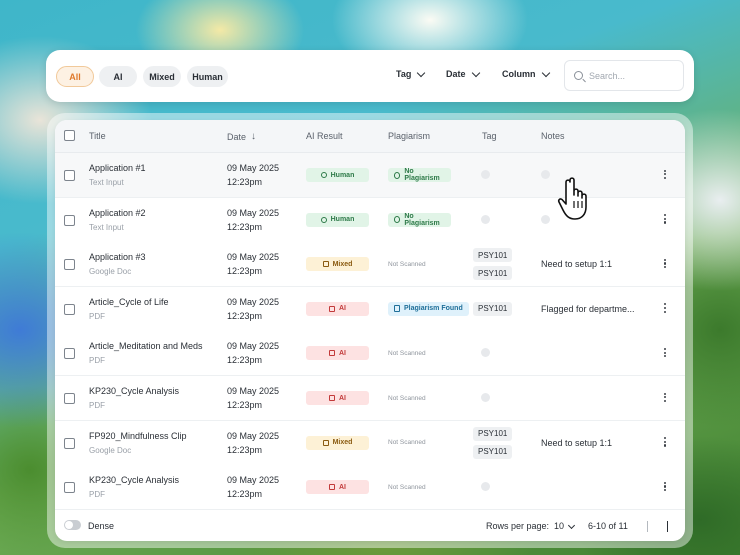 Image resolution: width=740 pixels, height=555 pixels. What do you see at coordinates (101, 526) in the screenshot?
I see `dense-label: Dense` at bounding box center [101, 526].